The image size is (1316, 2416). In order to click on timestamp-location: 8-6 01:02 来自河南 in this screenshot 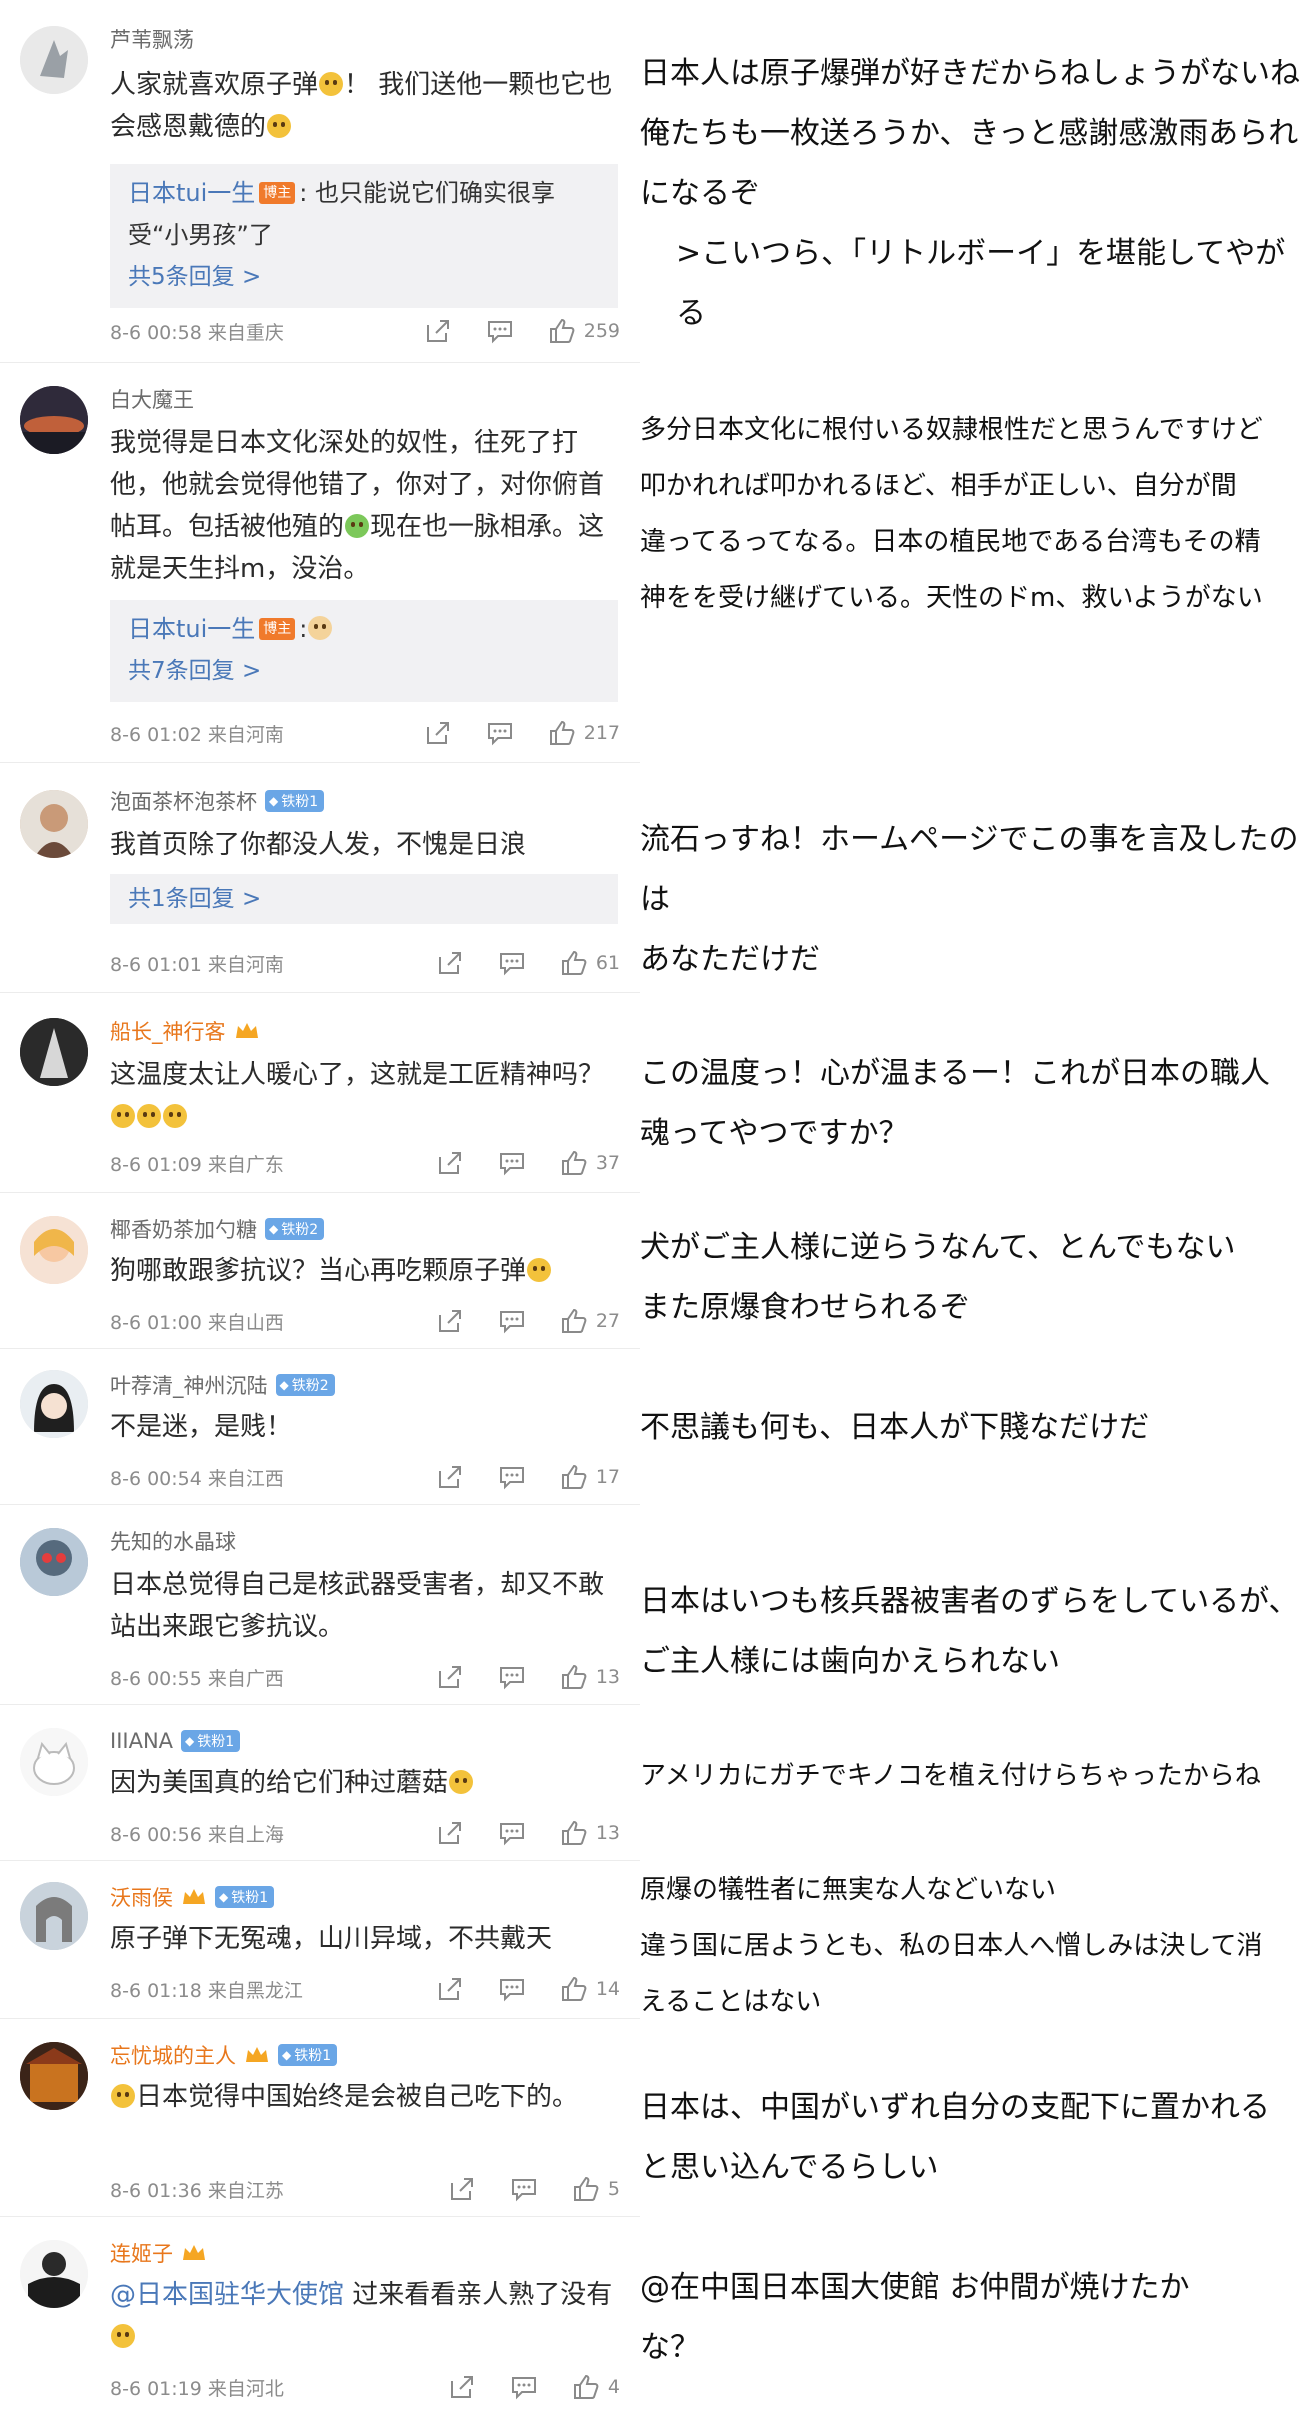, I will do `click(197, 734)`.